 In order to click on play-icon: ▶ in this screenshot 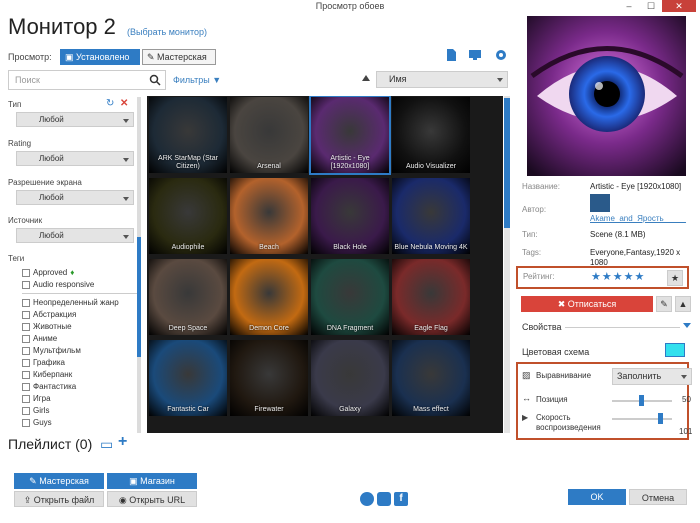, I will do `click(525, 417)`.